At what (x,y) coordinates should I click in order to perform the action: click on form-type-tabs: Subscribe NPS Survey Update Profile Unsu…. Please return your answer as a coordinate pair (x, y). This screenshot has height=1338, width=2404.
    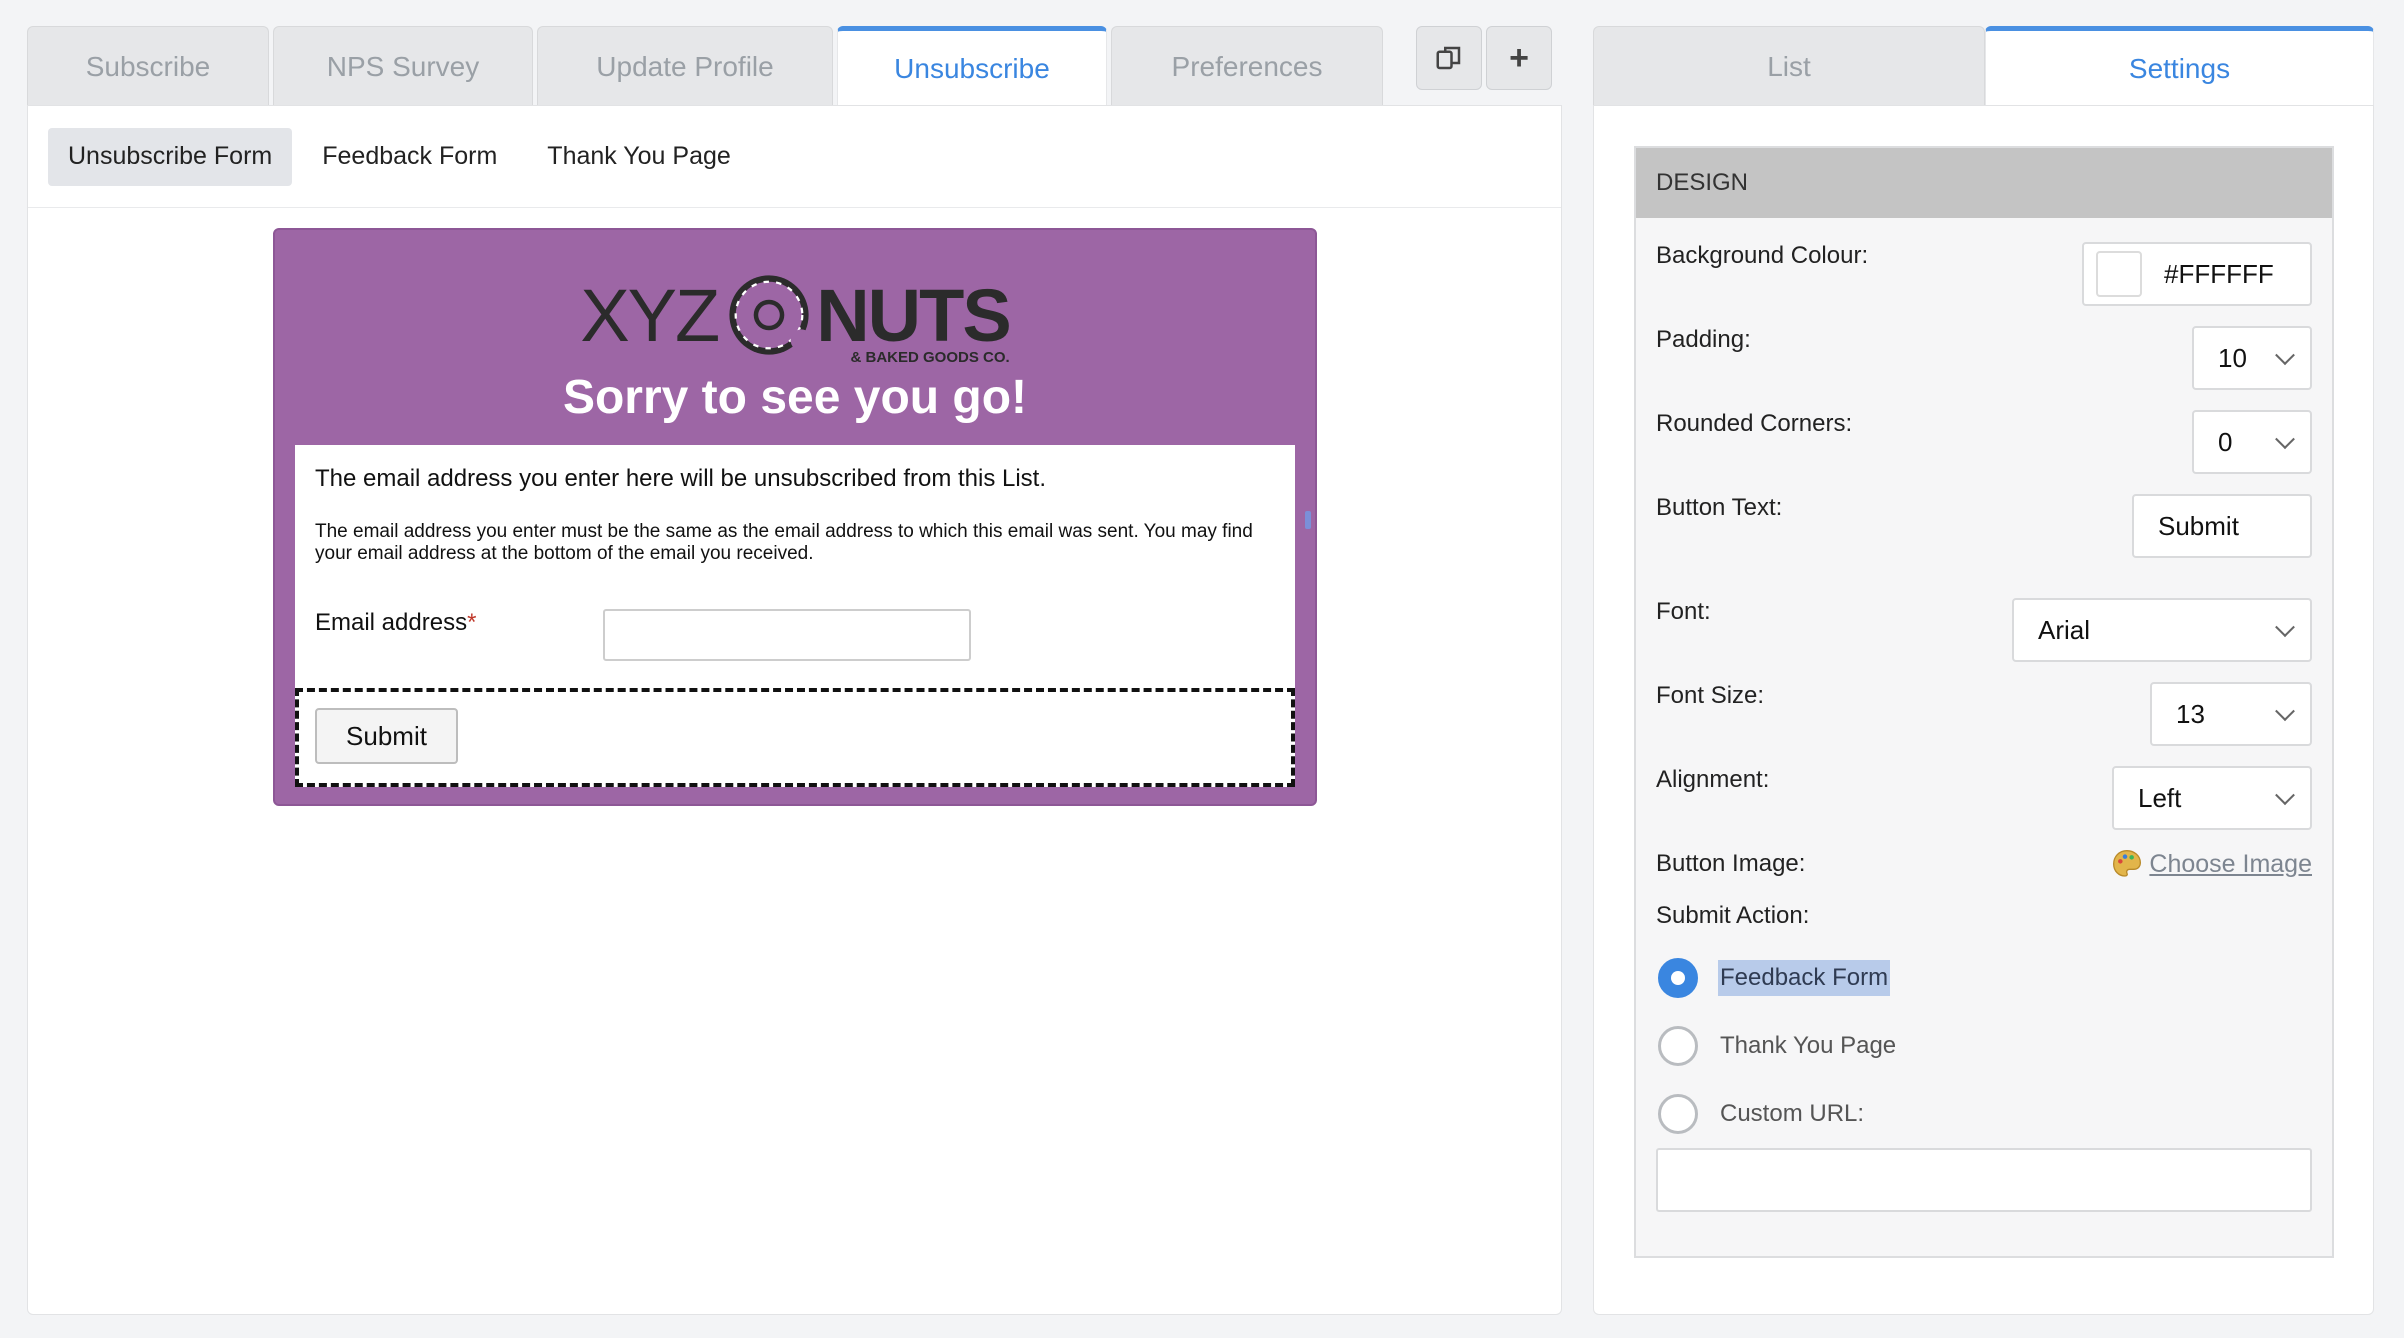
    Looking at the image, I should click on (707, 66).